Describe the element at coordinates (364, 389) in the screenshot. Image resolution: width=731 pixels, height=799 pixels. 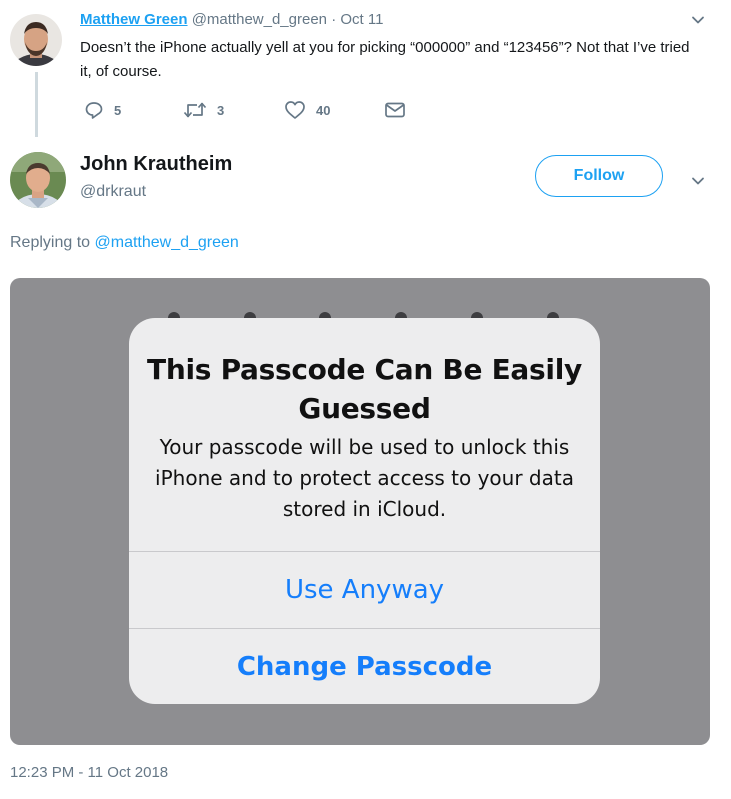
I see `alert-title: This Passcode Can Be Easily Guessed` at that location.